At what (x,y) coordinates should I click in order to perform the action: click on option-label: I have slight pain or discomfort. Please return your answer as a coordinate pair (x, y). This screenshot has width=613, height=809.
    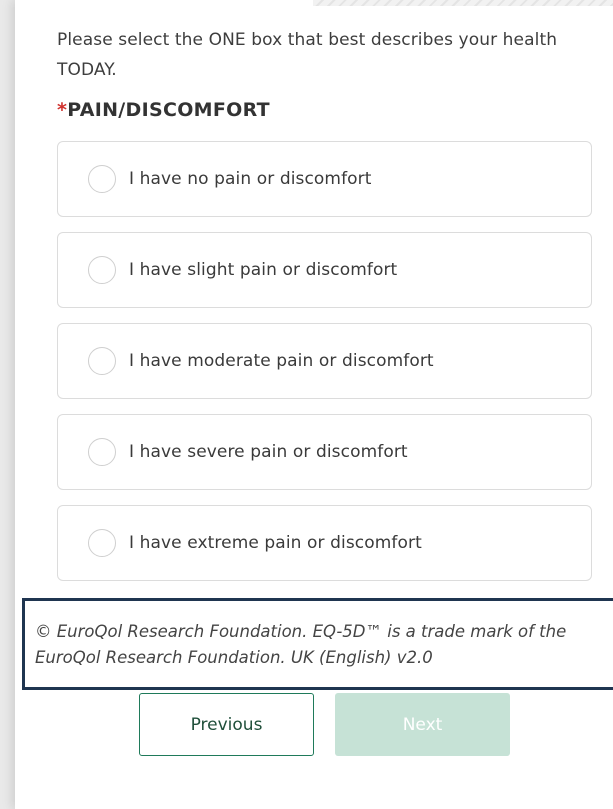
    Looking at the image, I should click on (263, 270).